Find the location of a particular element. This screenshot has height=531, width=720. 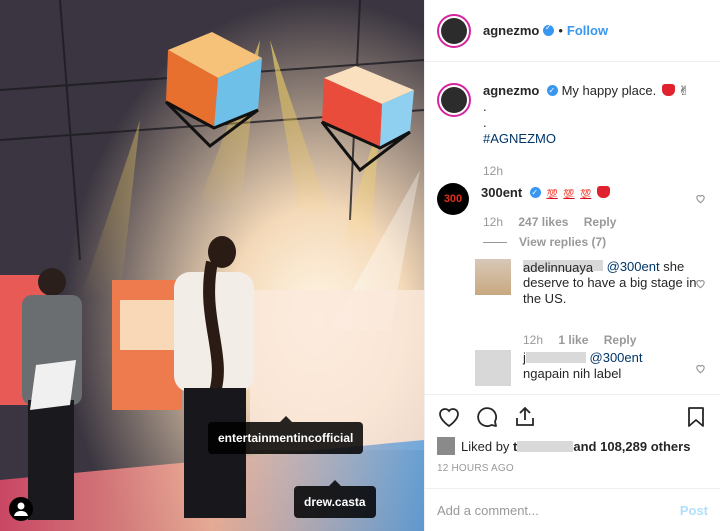

liked-by-others: and 108,289 others is located at coordinates (631, 446).